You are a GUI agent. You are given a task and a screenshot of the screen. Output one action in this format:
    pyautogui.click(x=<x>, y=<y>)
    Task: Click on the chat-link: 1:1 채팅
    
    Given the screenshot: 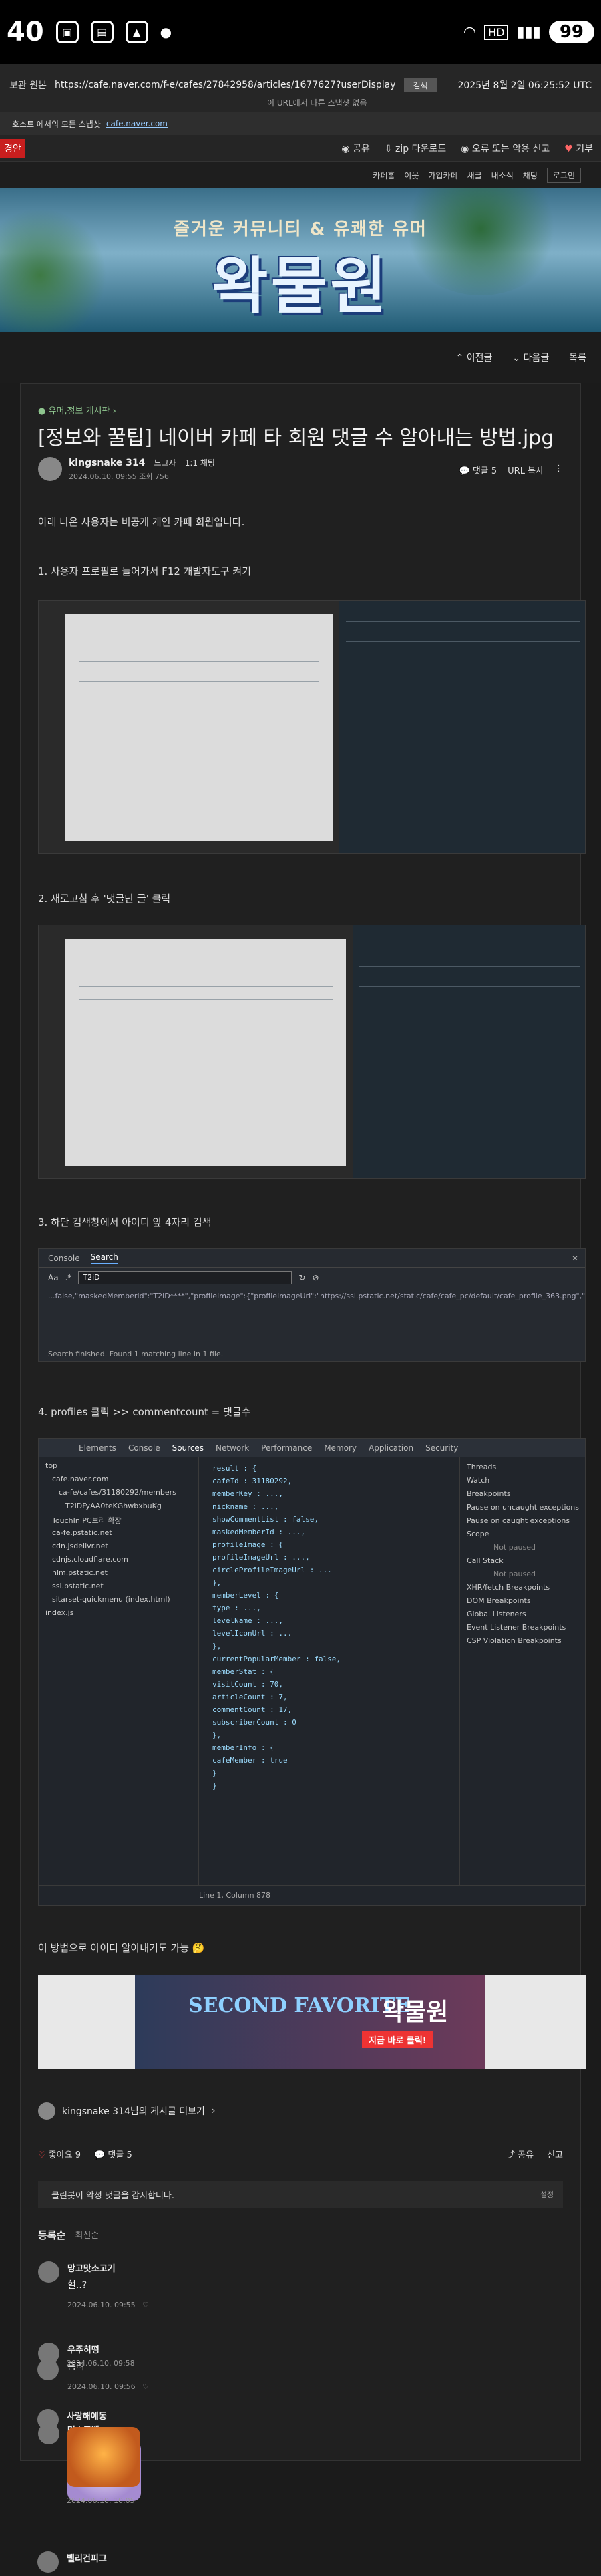 What is the action you would take?
    pyautogui.click(x=200, y=463)
    